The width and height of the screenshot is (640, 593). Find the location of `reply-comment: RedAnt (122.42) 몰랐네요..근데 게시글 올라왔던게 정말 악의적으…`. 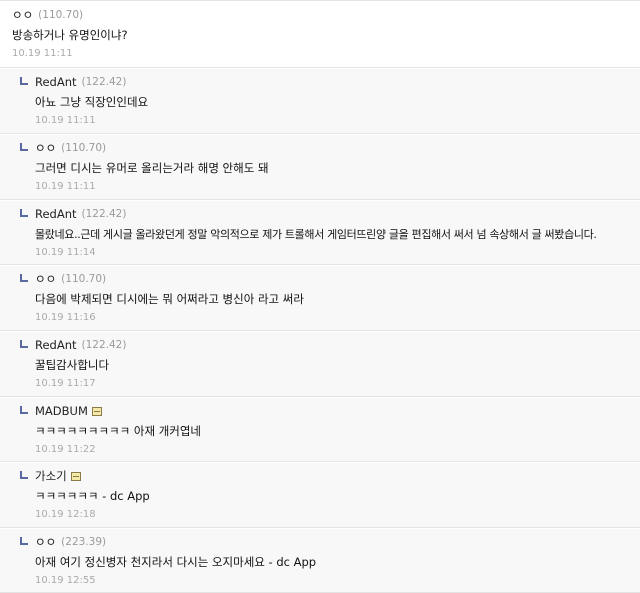

reply-comment: RedAnt (122.42) 몰랐네요..근데 게시글 올라왔던게 정말 악의적으… is located at coordinates (320, 233).